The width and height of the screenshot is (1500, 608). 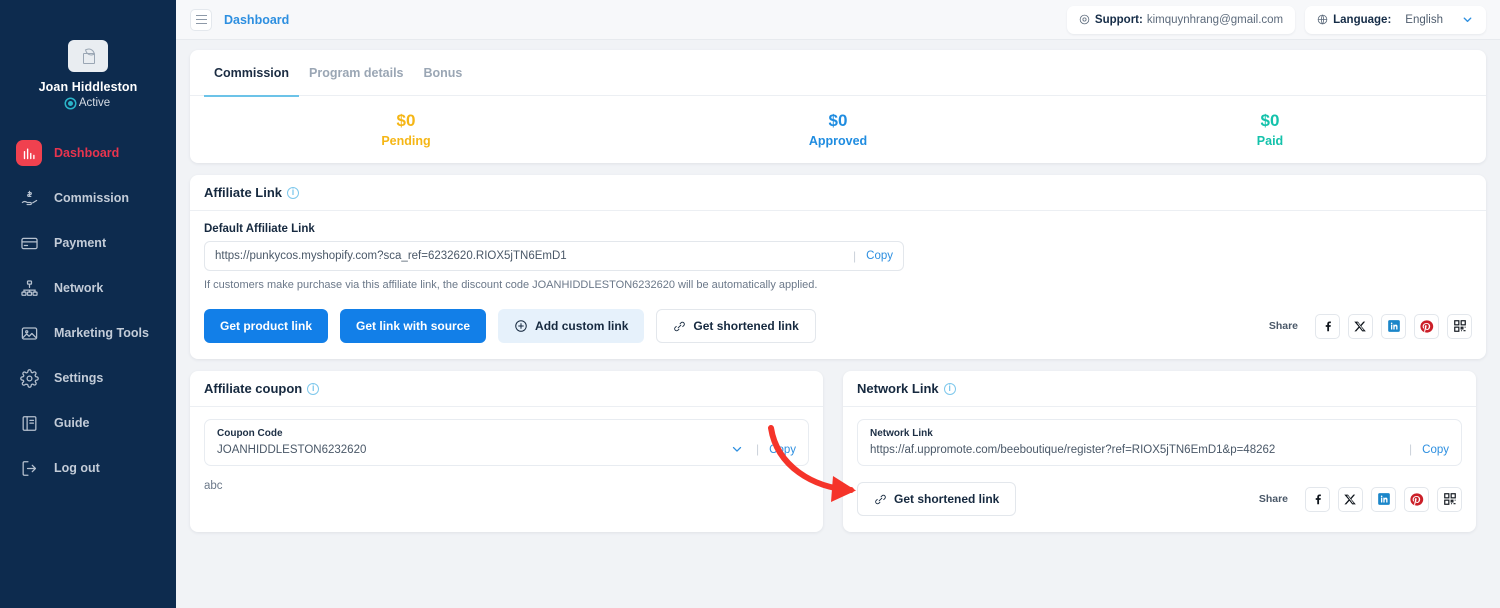 What do you see at coordinates (413, 326) in the screenshot?
I see `get-link-with-source-button: Get link with source` at bounding box center [413, 326].